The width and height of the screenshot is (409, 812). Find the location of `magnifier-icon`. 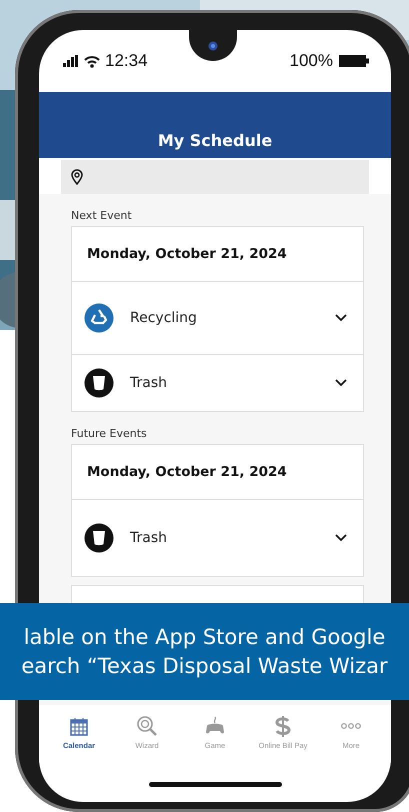

magnifier-icon is located at coordinates (147, 726).